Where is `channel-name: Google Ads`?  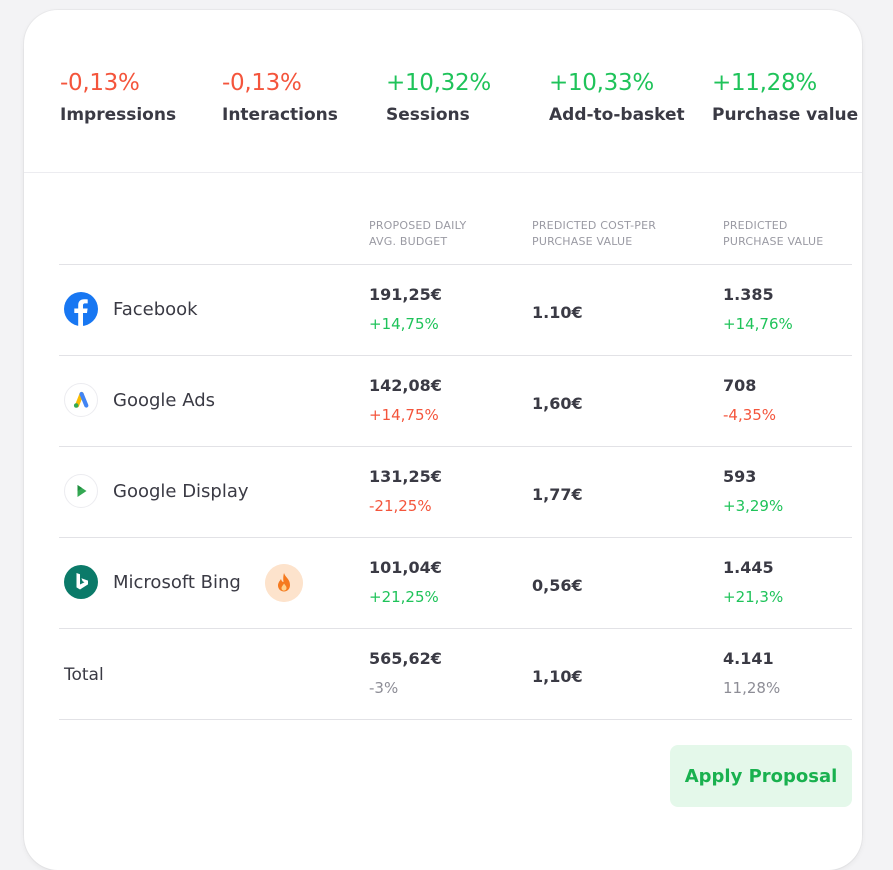
channel-name: Google Ads is located at coordinates (164, 400).